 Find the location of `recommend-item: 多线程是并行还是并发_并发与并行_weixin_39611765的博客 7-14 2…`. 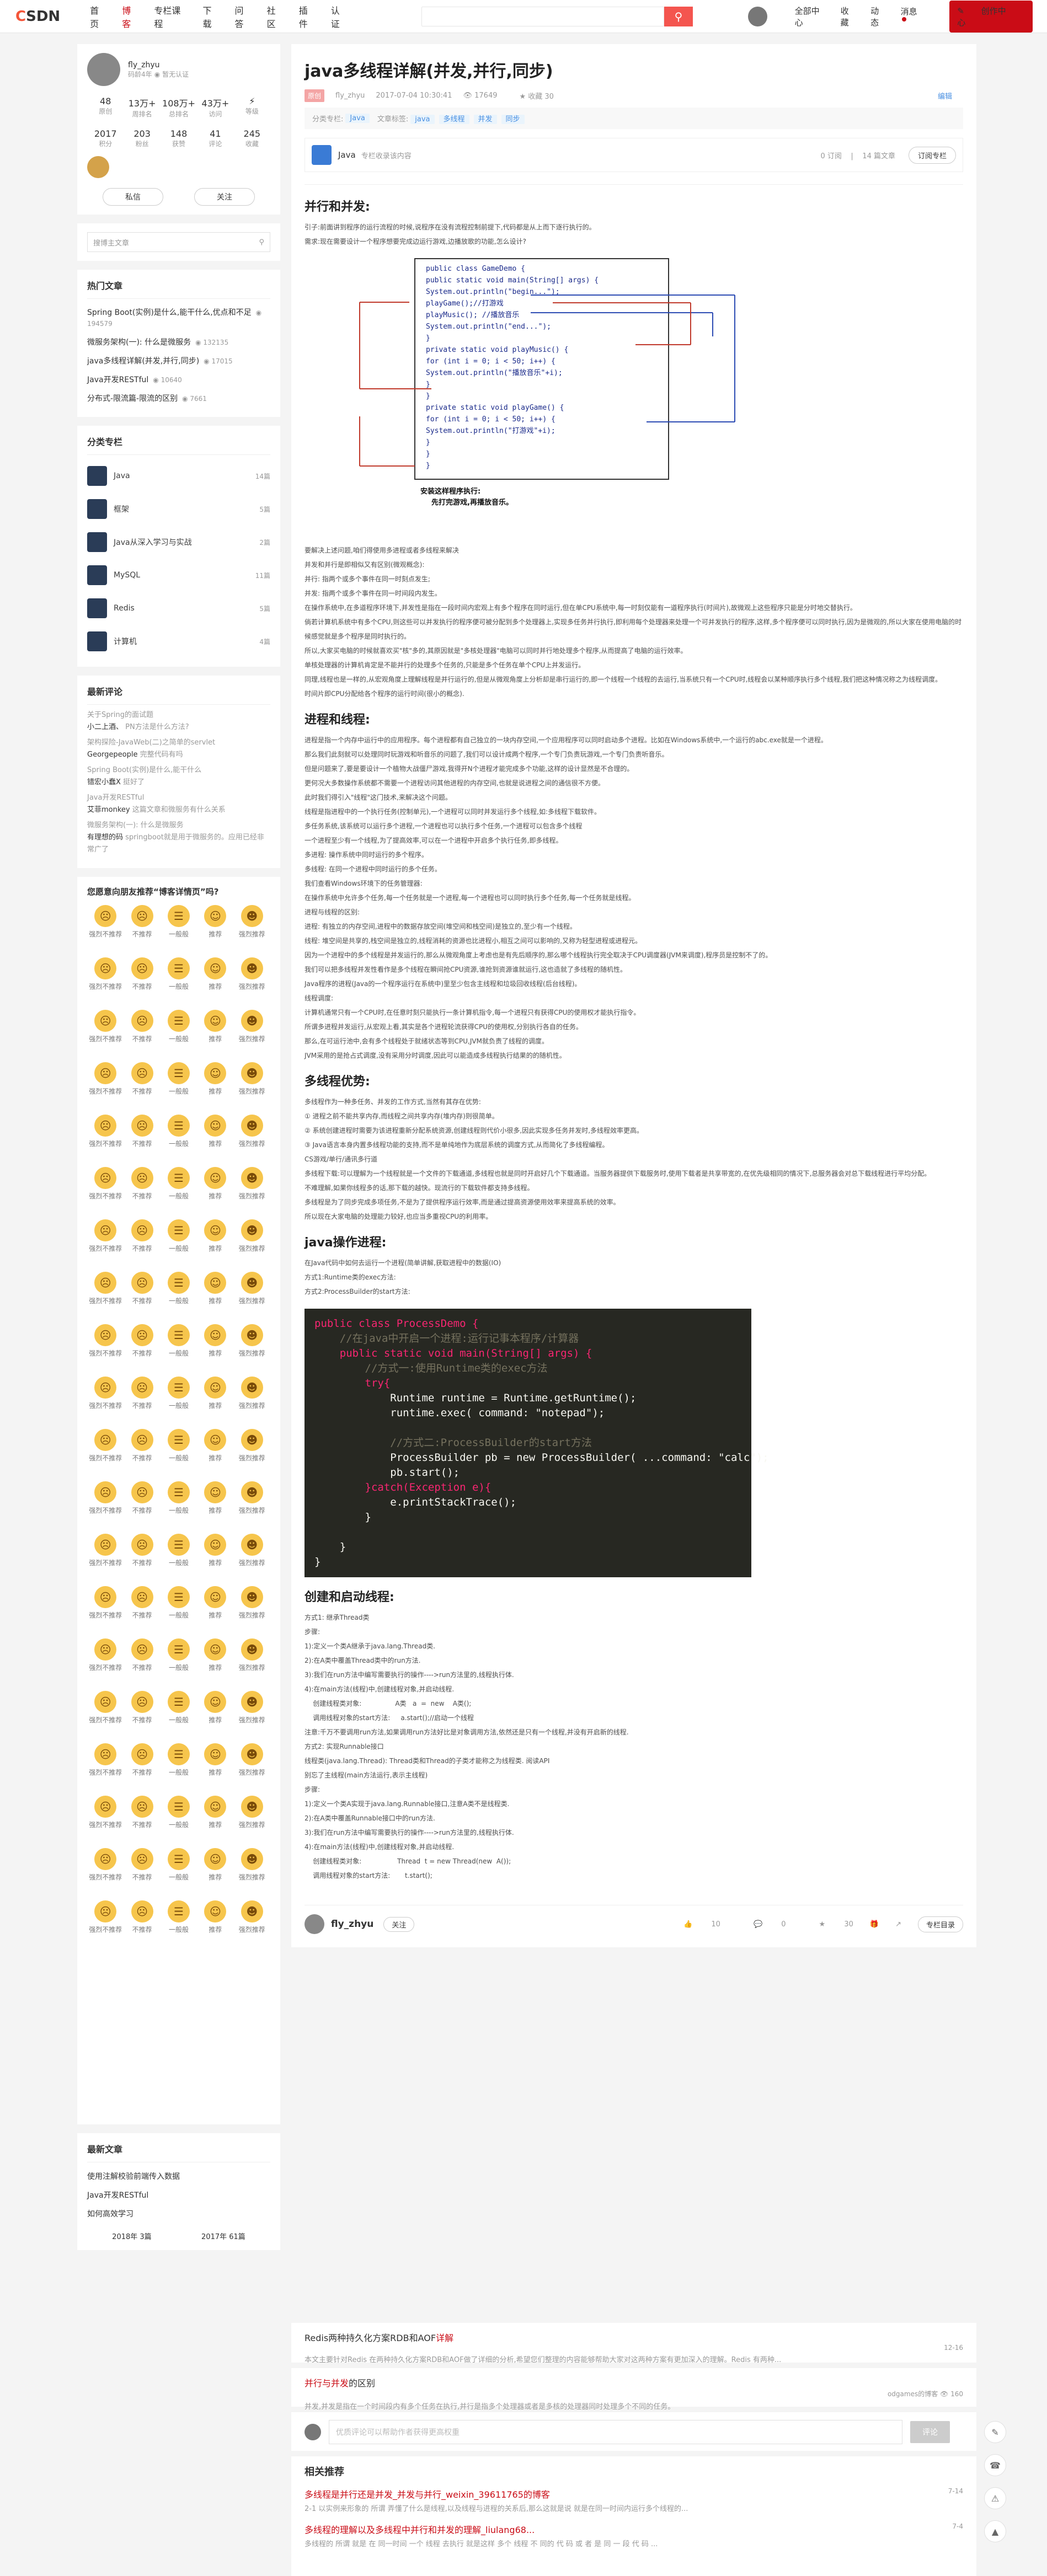

recommend-item: 多线程是并行还是并发_并发与并行_weixin_39611765的博客 7-14 2… is located at coordinates (634, 2501).